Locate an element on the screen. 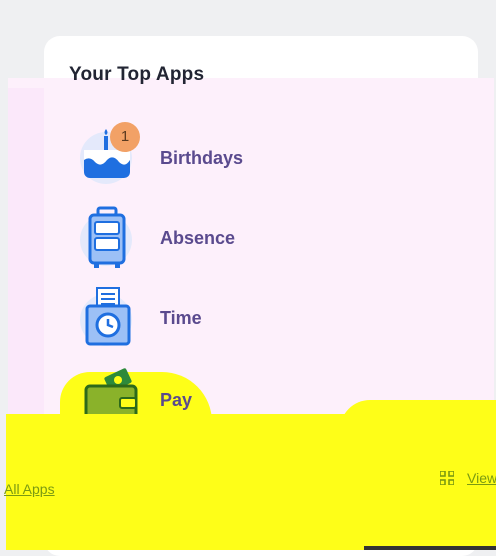  app-item-birthdays: 1 Birthdays is located at coordinates (228, 156).